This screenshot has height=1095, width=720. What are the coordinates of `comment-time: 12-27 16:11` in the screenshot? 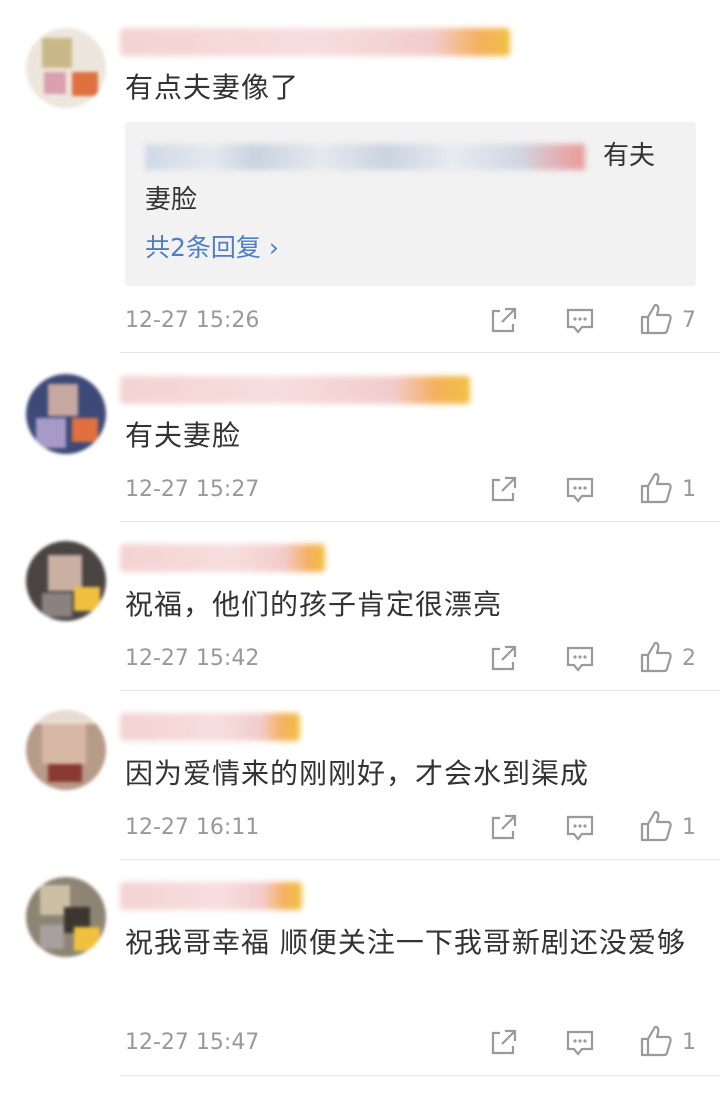 It's located at (192, 827).